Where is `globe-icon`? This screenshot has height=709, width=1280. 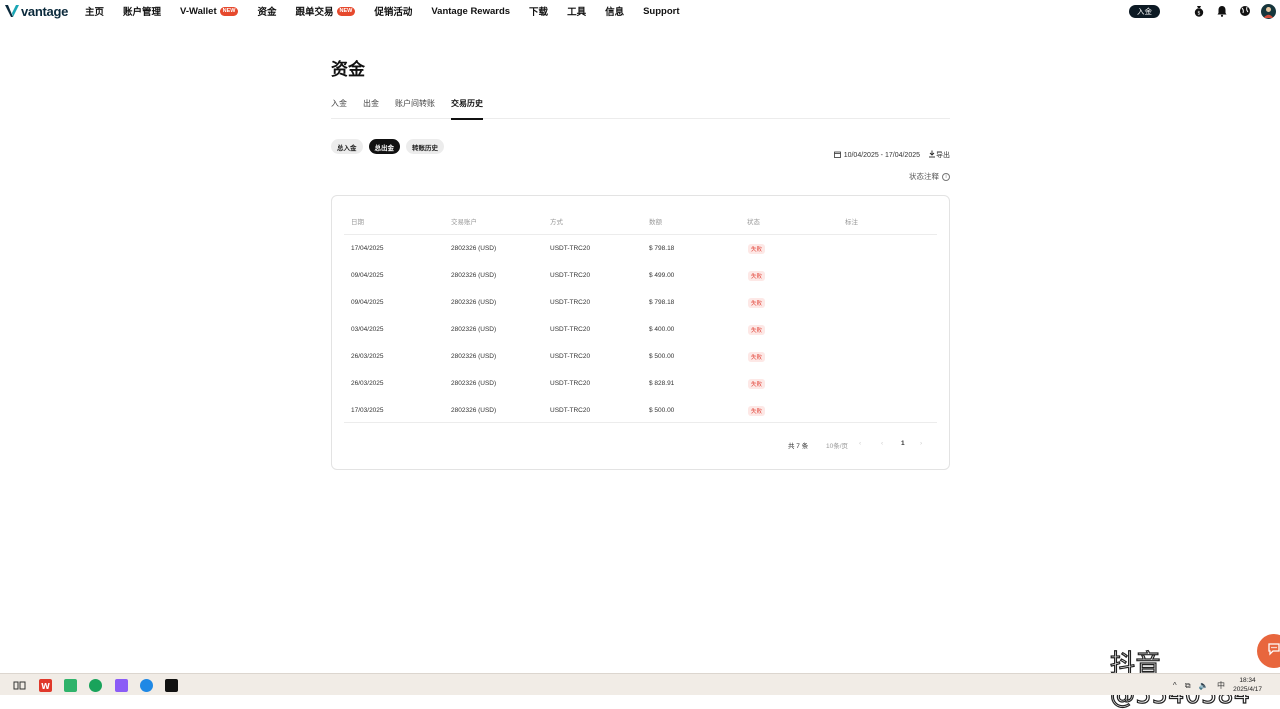 globe-icon is located at coordinates (1245, 11).